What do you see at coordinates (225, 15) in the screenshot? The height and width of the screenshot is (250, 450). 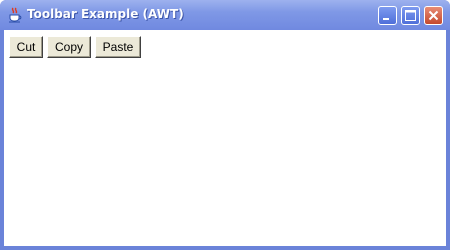 I see `title-bar: Toolbar Example (AWT)` at bounding box center [225, 15].